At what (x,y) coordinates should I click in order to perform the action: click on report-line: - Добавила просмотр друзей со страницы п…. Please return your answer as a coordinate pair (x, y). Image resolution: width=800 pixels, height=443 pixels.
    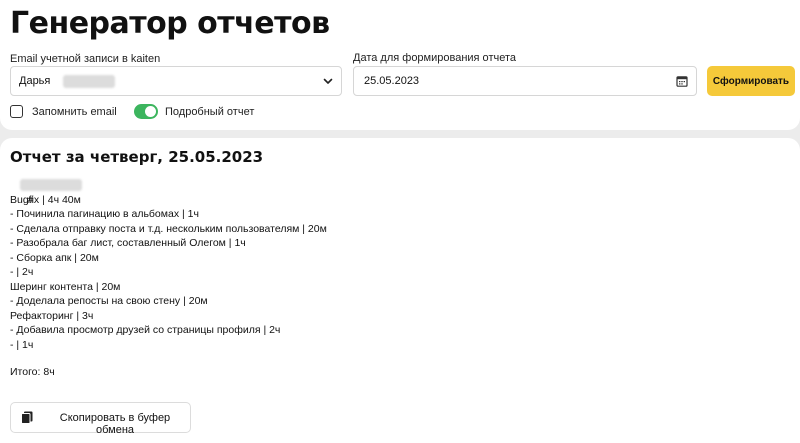
    Looking at the image, I should click on (145, 330).